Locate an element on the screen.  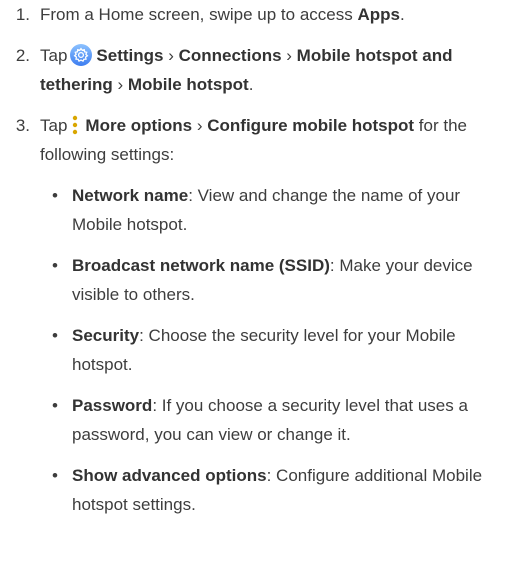
gear-icon is located at coordinates (81, 55).